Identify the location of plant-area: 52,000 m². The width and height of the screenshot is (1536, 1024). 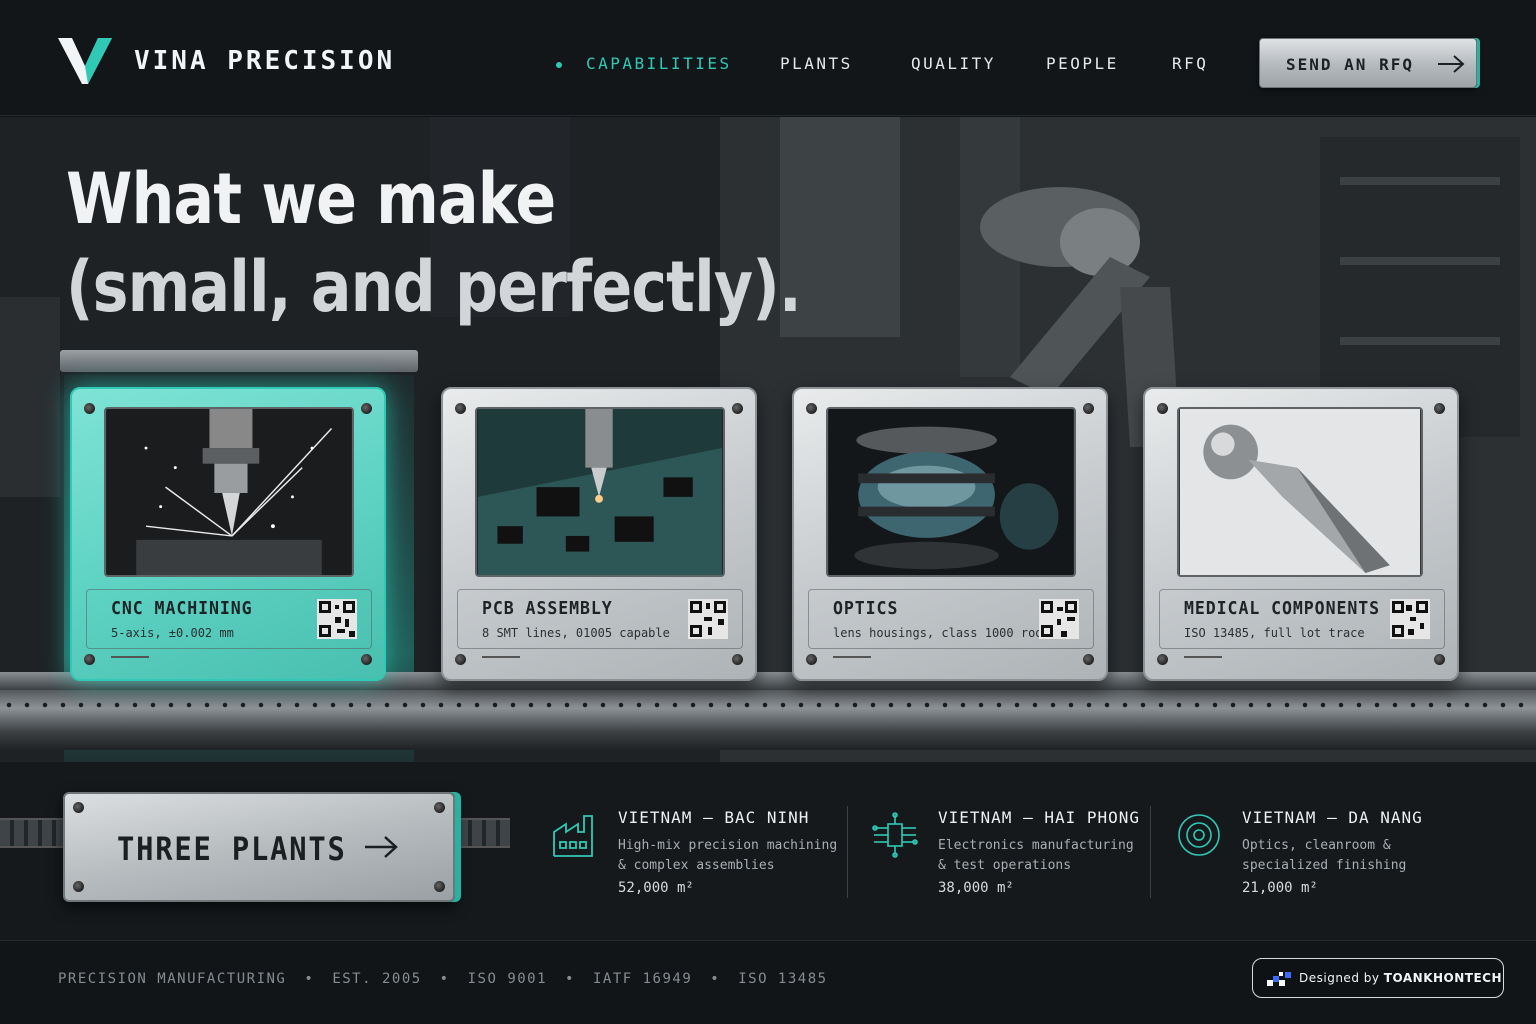
(656, 888).